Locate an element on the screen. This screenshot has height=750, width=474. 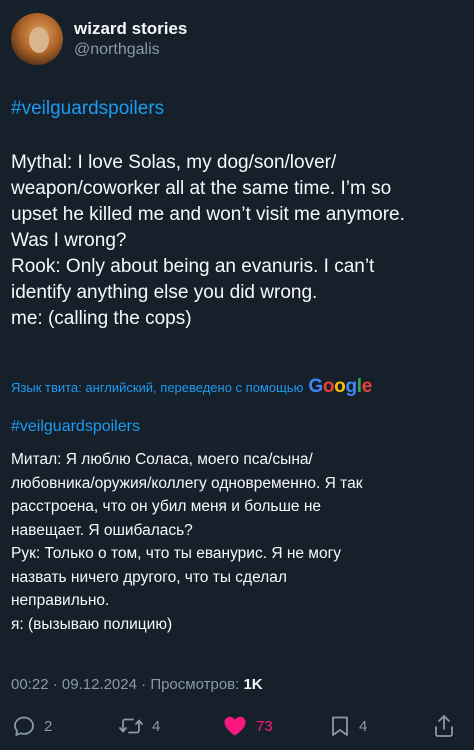
share-button is located at coordinates (444, 726).